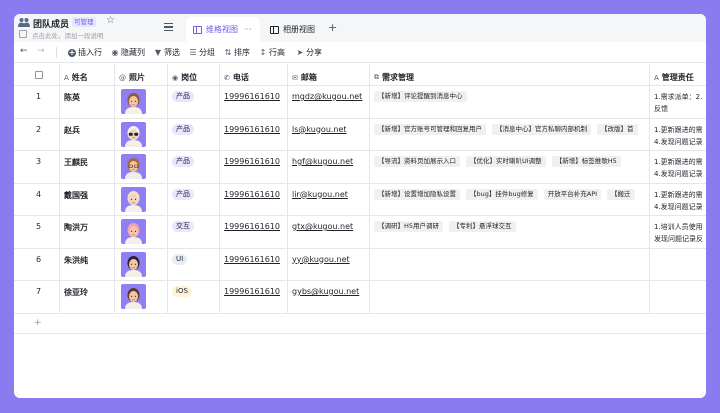 The width and height of the screenshot is (720, 413). Describe the element at coordinates (223, 29) in the screenshot. I see `tab-grid-view: 维格视图 ···` at that location.